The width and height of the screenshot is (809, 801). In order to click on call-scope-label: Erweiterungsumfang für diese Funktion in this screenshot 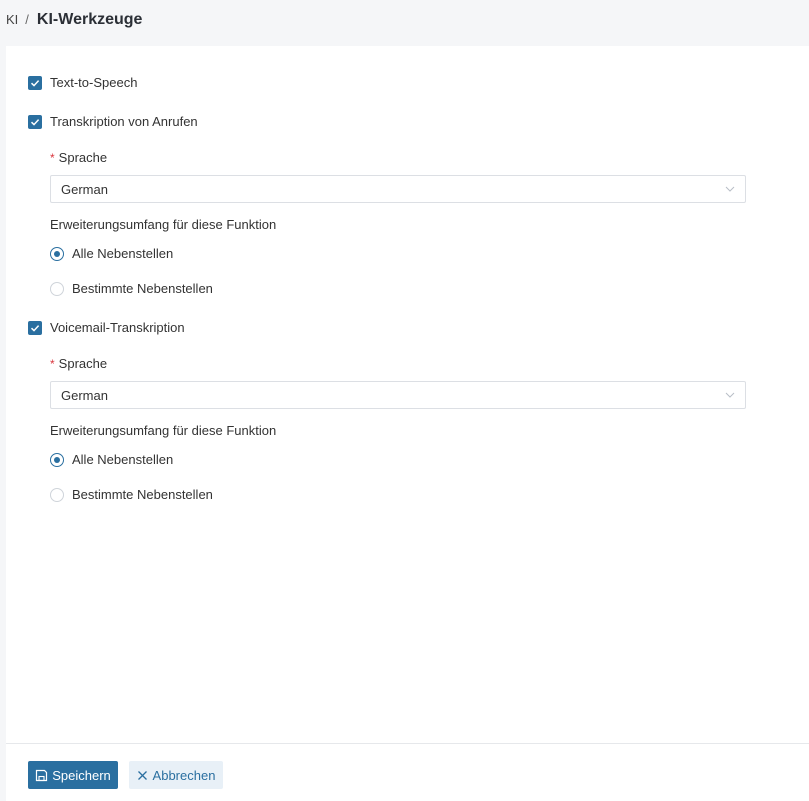, I will do `click(163, 224)`.